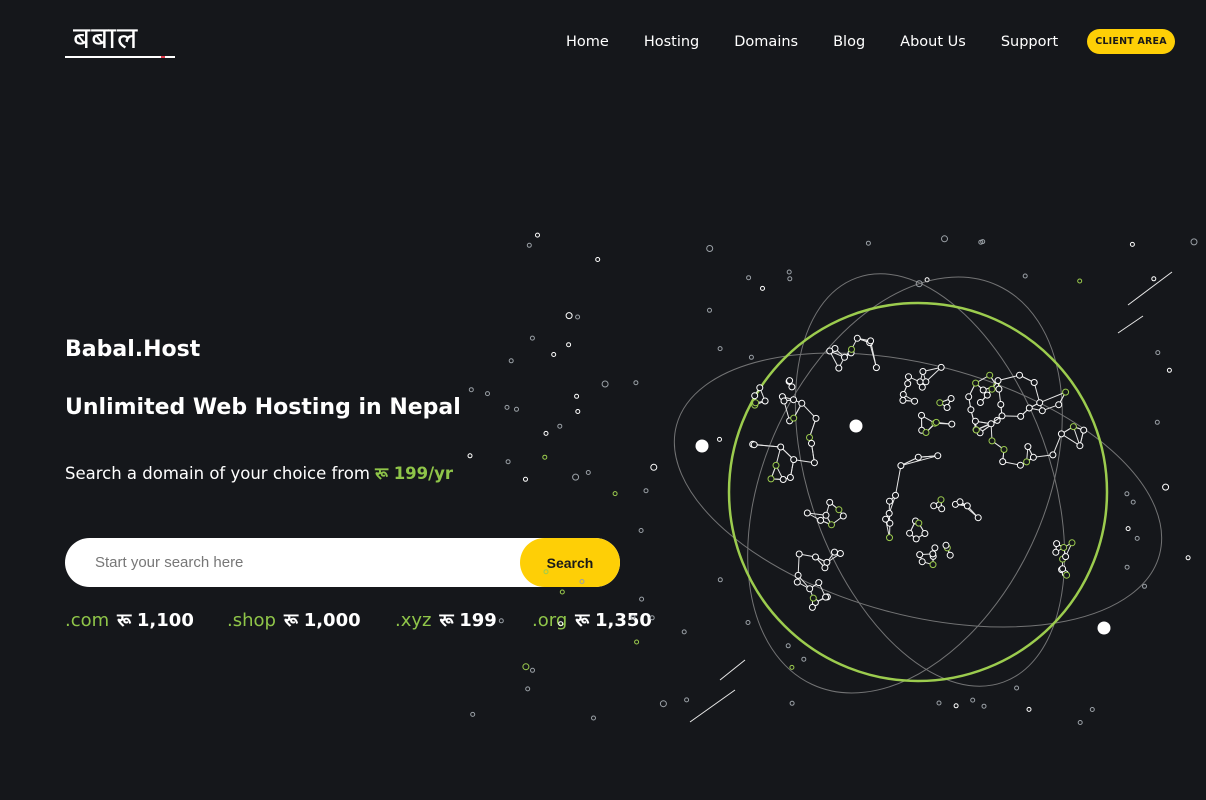 This screenshot has width=1206, height=800. I want to click on tld-com: .com रू 1,100, so click(129, 620).